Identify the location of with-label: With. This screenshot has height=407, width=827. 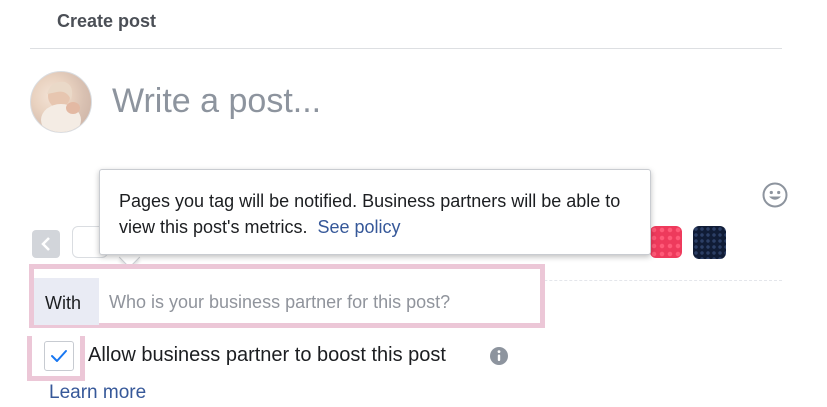
(63, 303).